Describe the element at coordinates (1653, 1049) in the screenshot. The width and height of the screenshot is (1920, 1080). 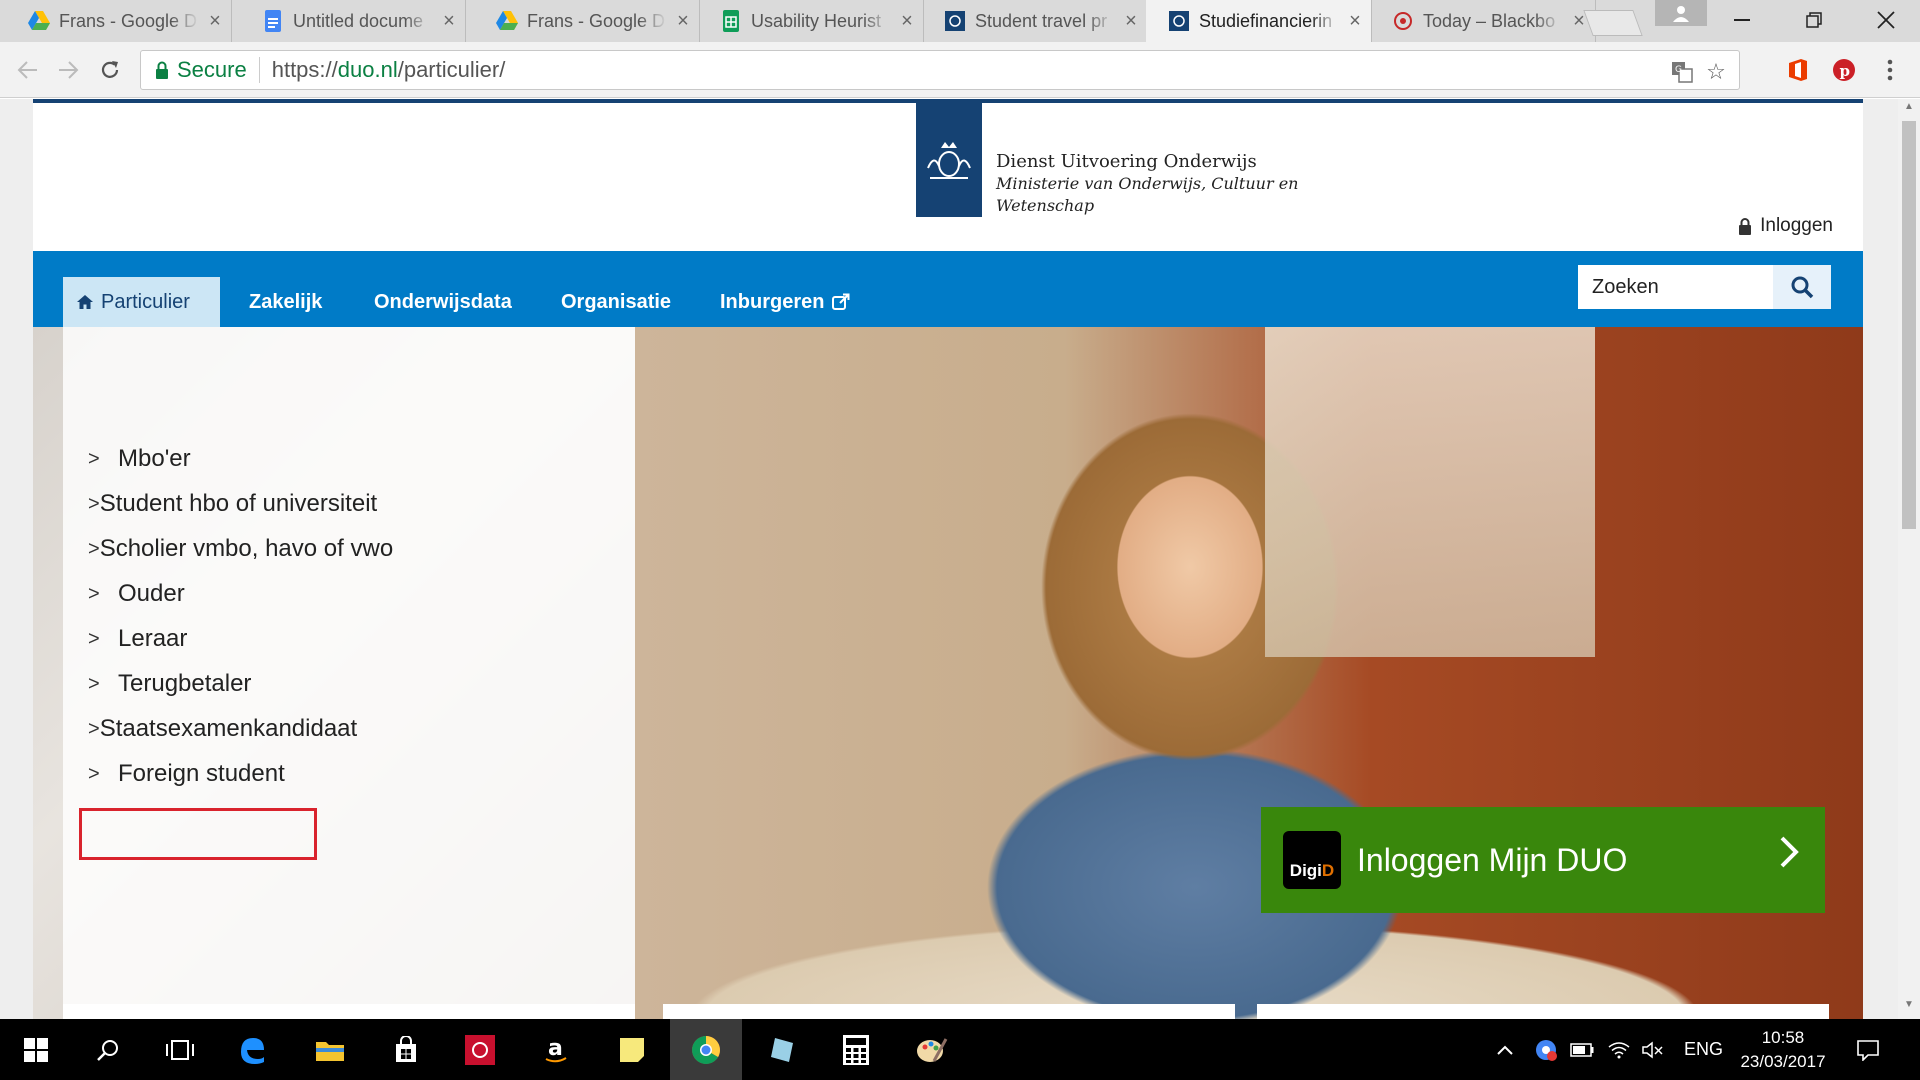
I see `volume-muted-icon` at that location.